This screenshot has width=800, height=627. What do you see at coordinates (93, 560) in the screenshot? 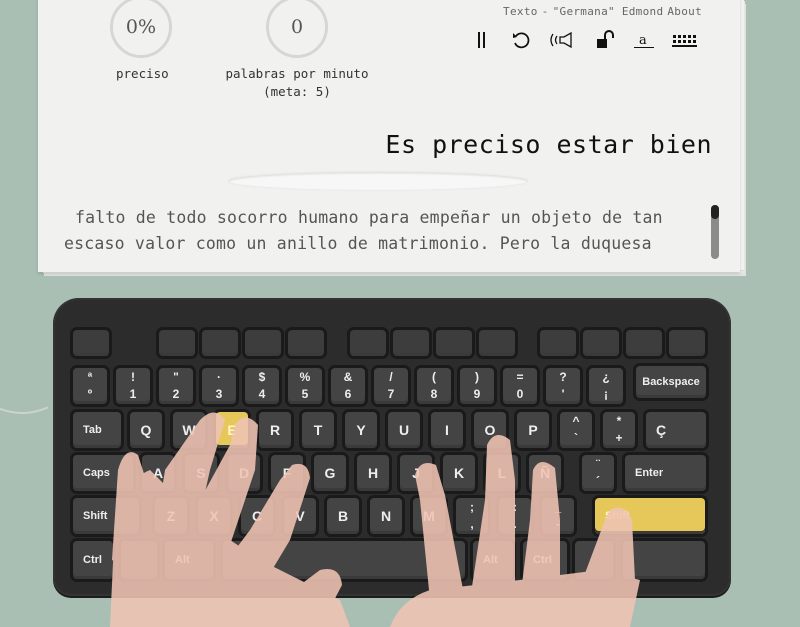
I see `key-ctrl-left: Ctrl` at bounding box center [93, 560].